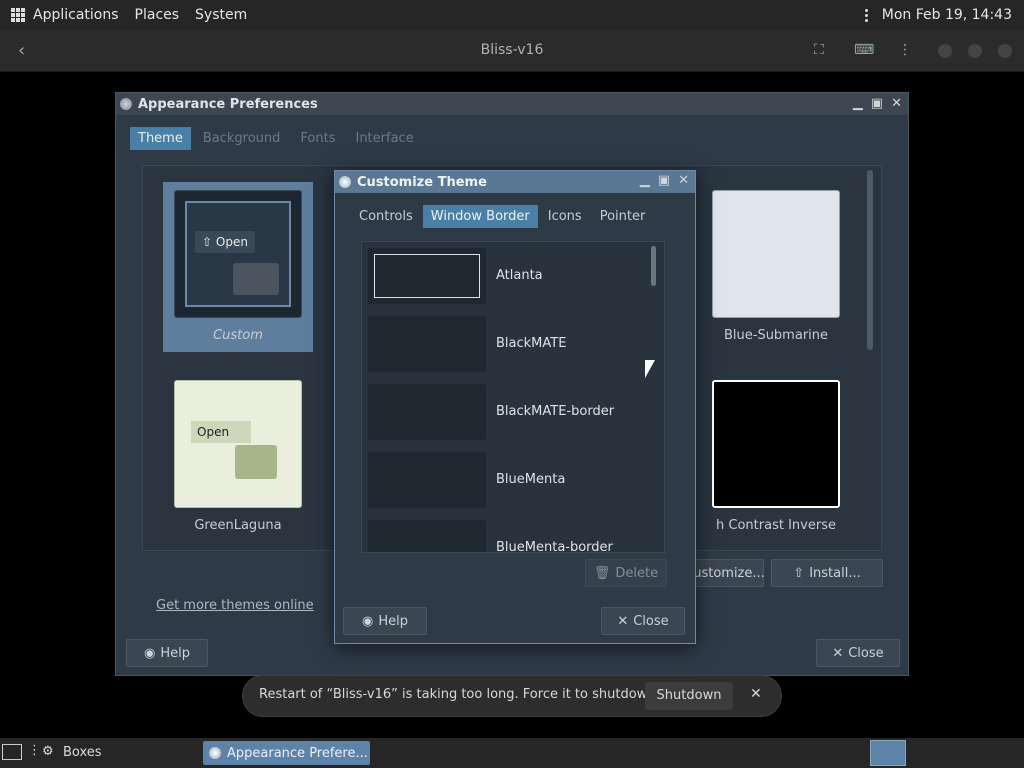  I want to click on trash-icon: 🗑, so click(602, 573).